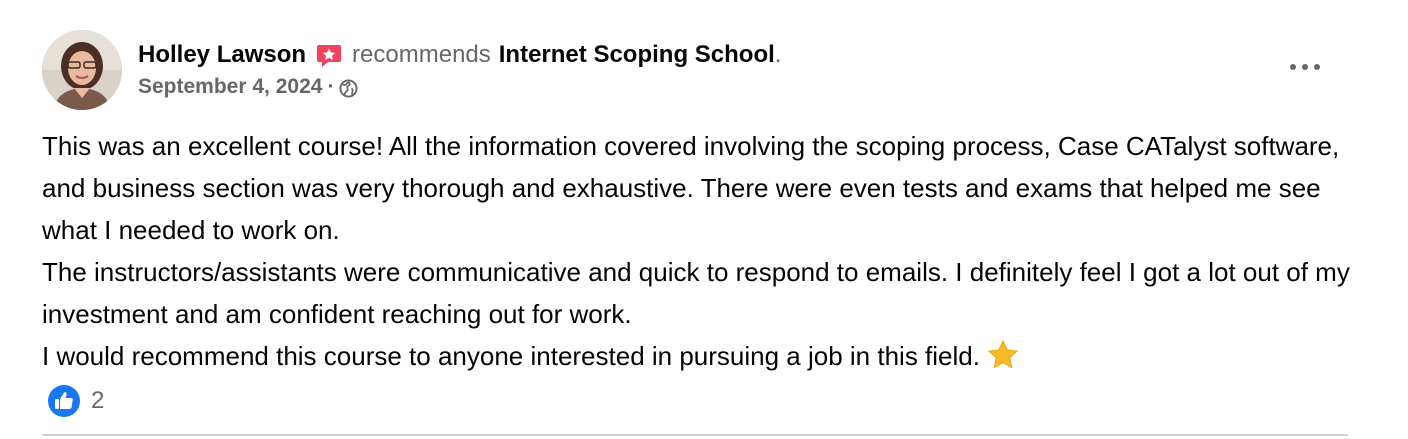  What do you see at coordinates (421, 54) in the screenshot?
I see `recommends-verb: recommends` at bounding box center [421, 54].